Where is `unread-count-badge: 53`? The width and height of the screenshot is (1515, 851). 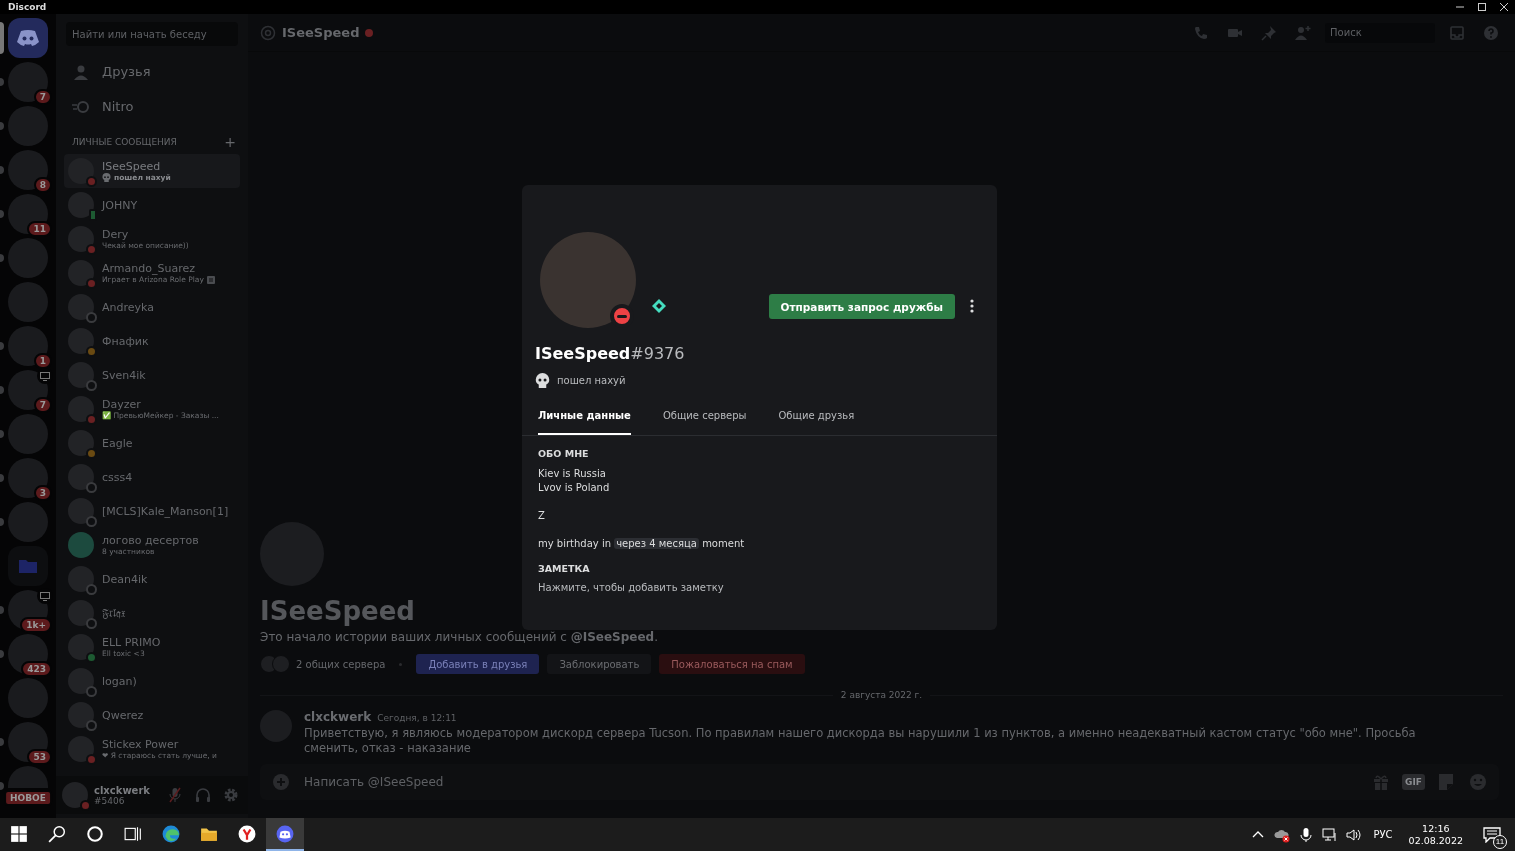 unread-count-badge: 53 is located at coordinates (39, 757).